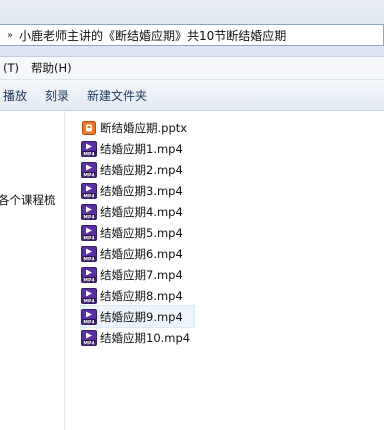 Image resolution: width=384 pixels, height=430 pixels. I want to click on command-bar: 播放 刻录 新建文件夹, so click(192, 95).